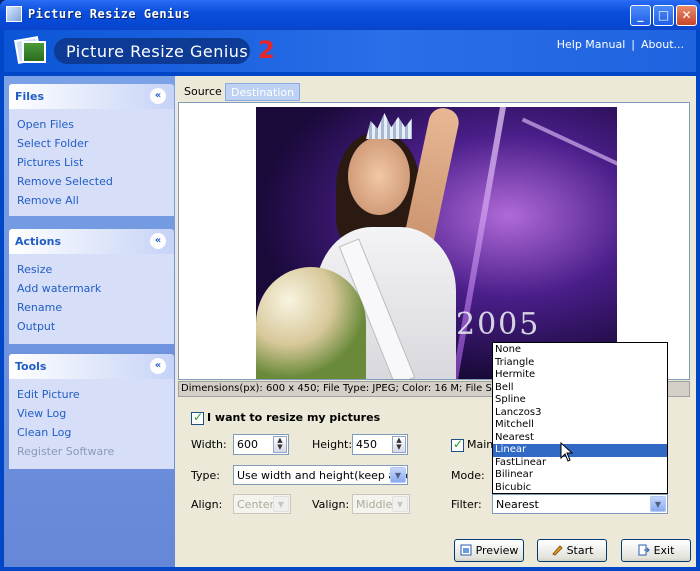 Image resolution: width=700 pixels, height=571 pixels. I want to click on window-title: Picture Resize Genius, so click(109, 14).